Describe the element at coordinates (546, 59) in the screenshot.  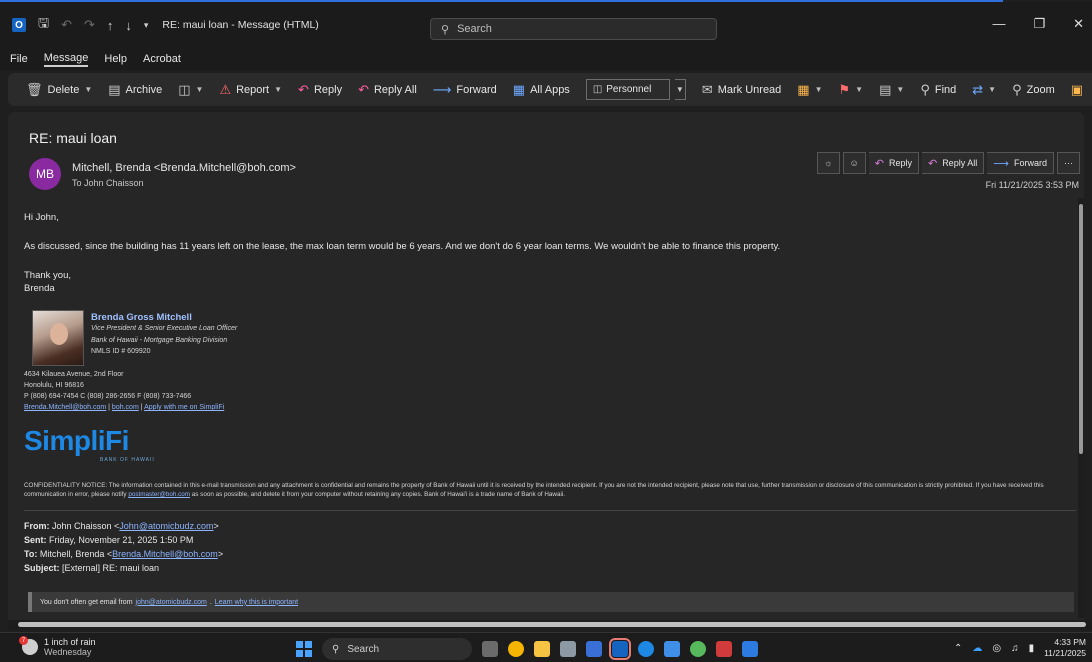
I see `menu-bar: File Message Help Acrobat` at that location.